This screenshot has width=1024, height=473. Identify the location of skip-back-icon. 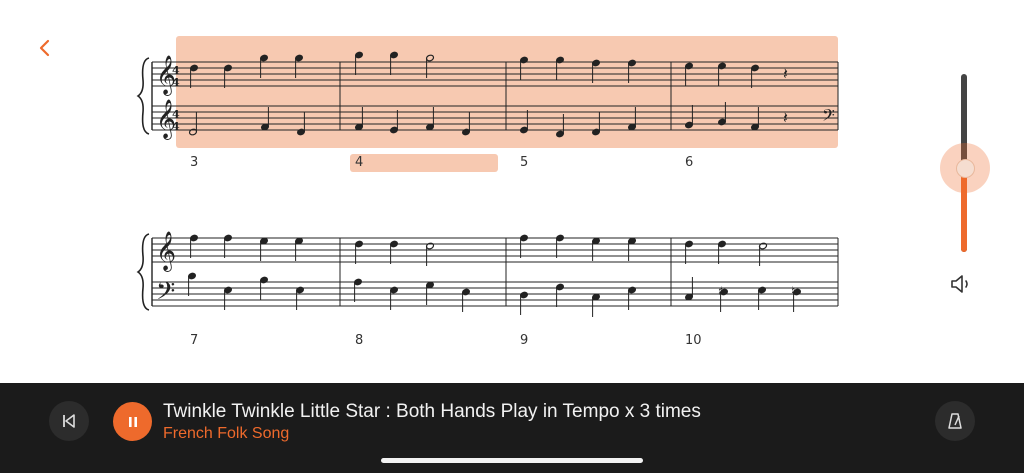
(69, 421).